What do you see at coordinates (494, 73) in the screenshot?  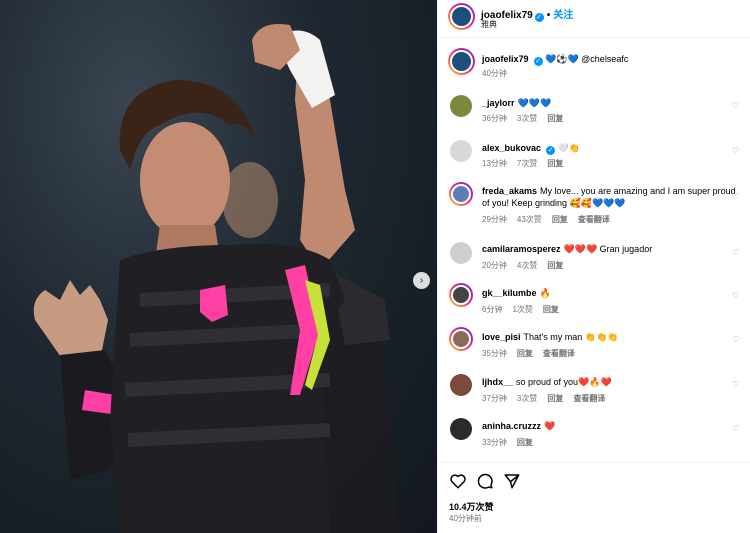 I see `caption-time: 40分钟` at bounding box center [494, 73].